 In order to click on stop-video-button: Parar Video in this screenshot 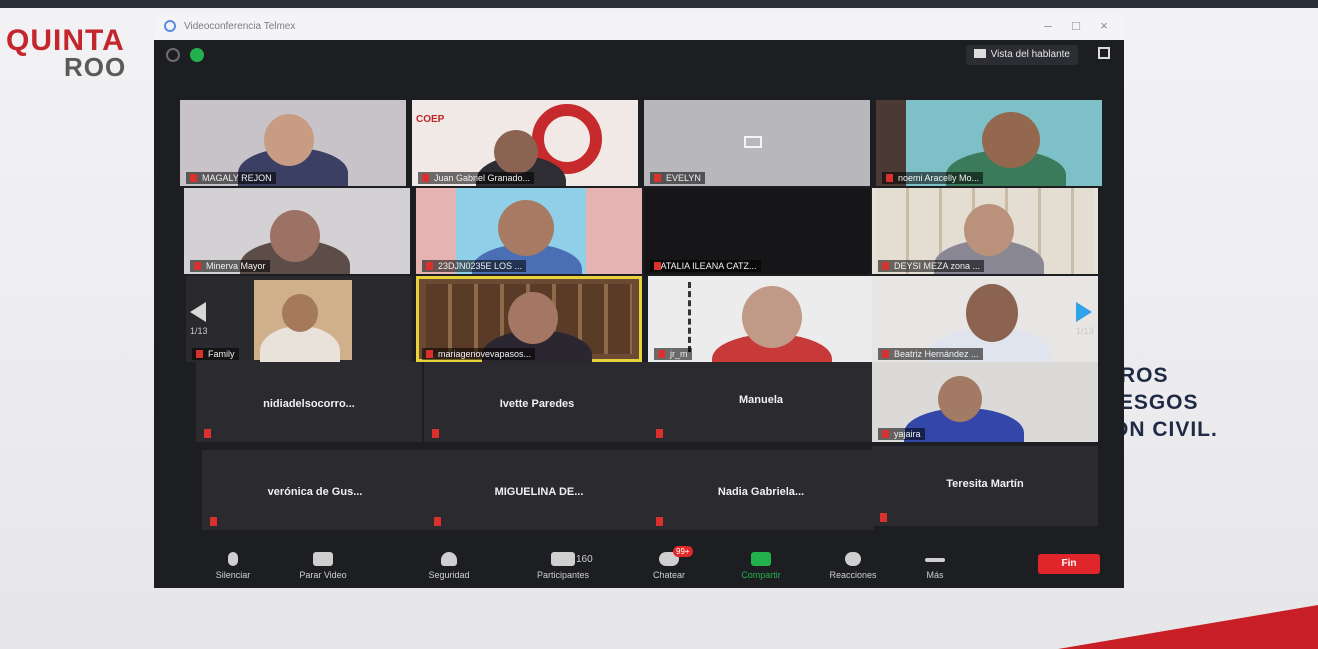, I will do `click(323, 566)`.